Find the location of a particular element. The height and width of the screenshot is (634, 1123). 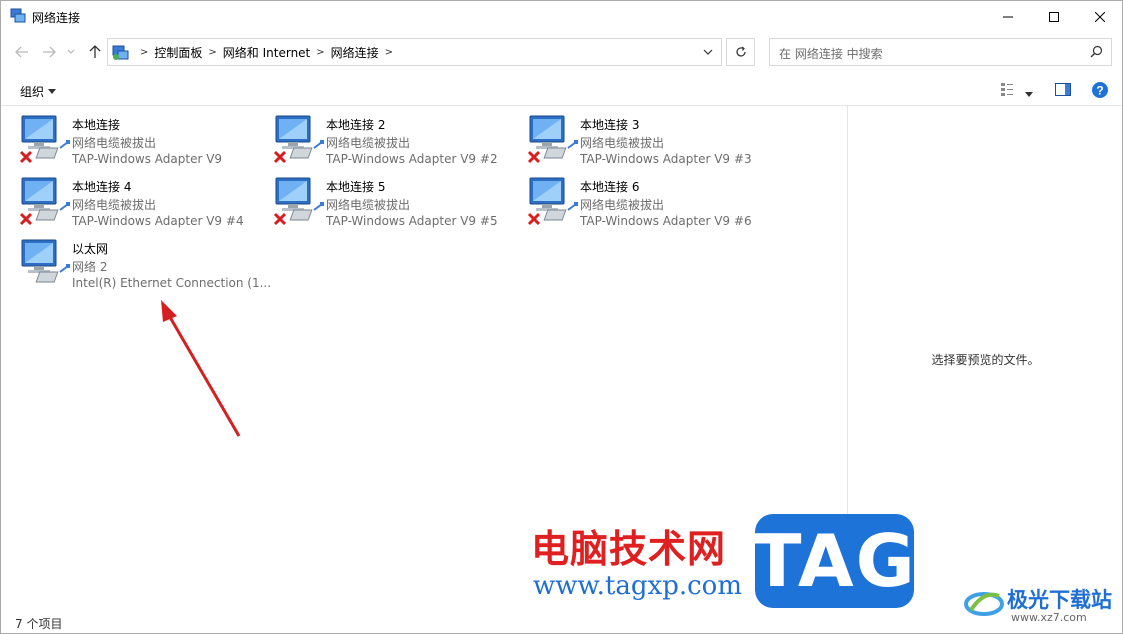

connection-adapter: TAP-Windows Adapter V9 is located at coordinates (147, 159).